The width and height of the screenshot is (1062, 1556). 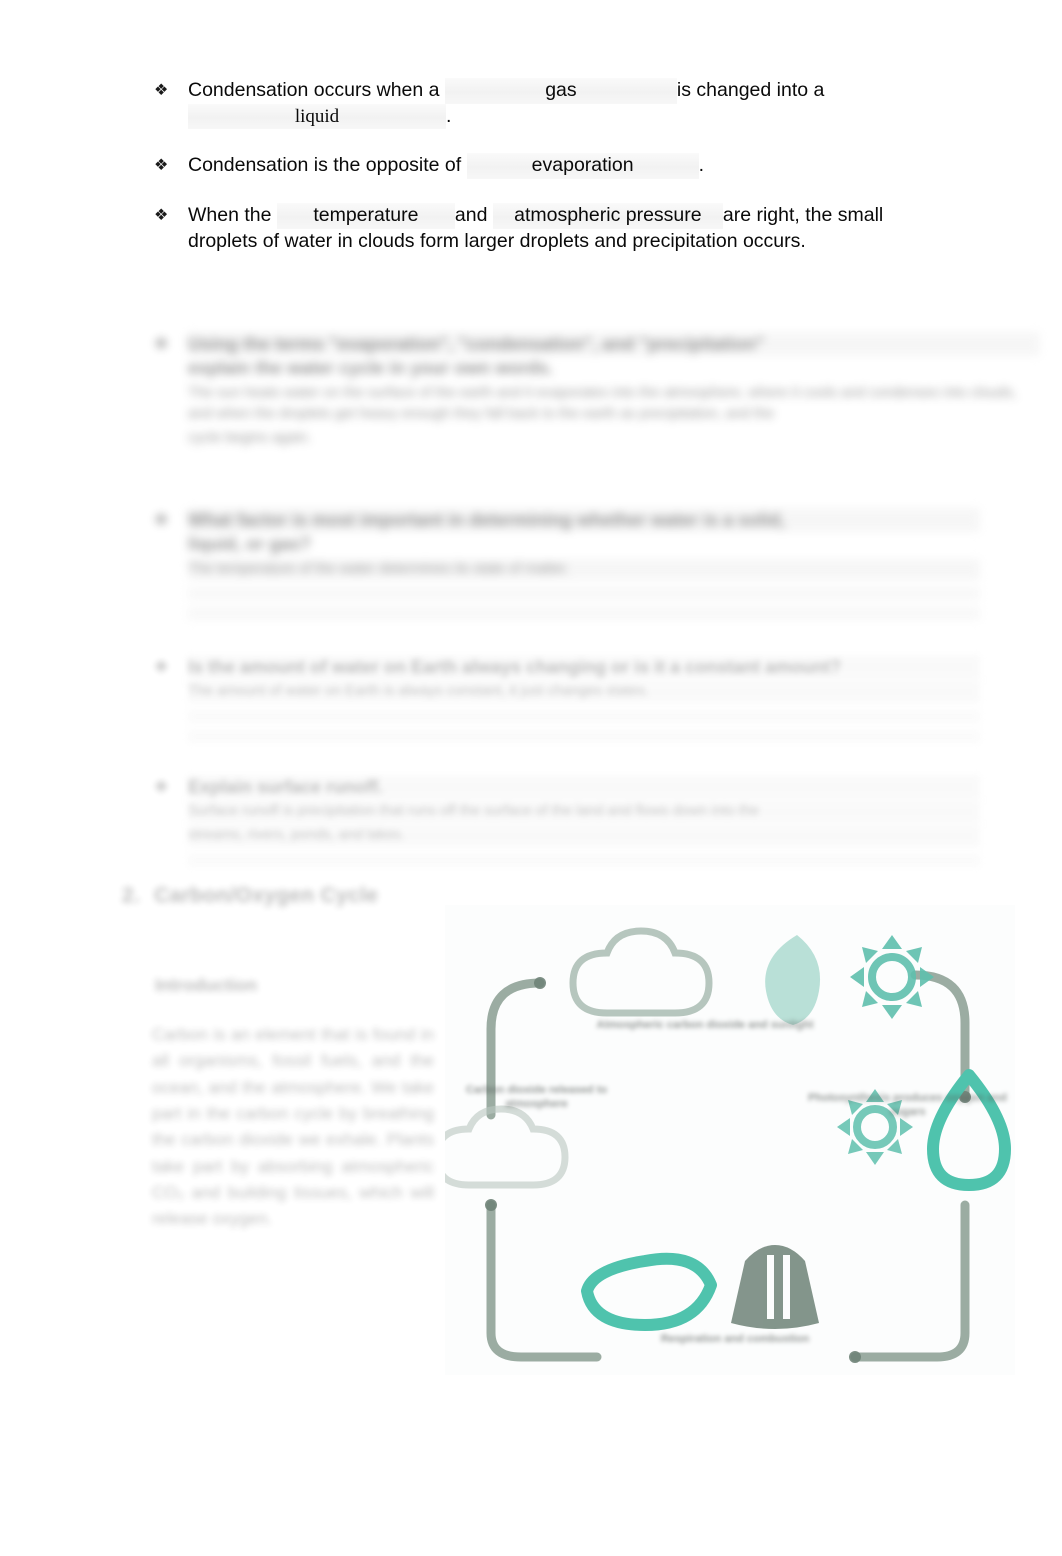 What do you see at coordinates (491, 1205) in the screenshot?
I see `arrow-head-left-bottom` at bounding box center [491, 1205].